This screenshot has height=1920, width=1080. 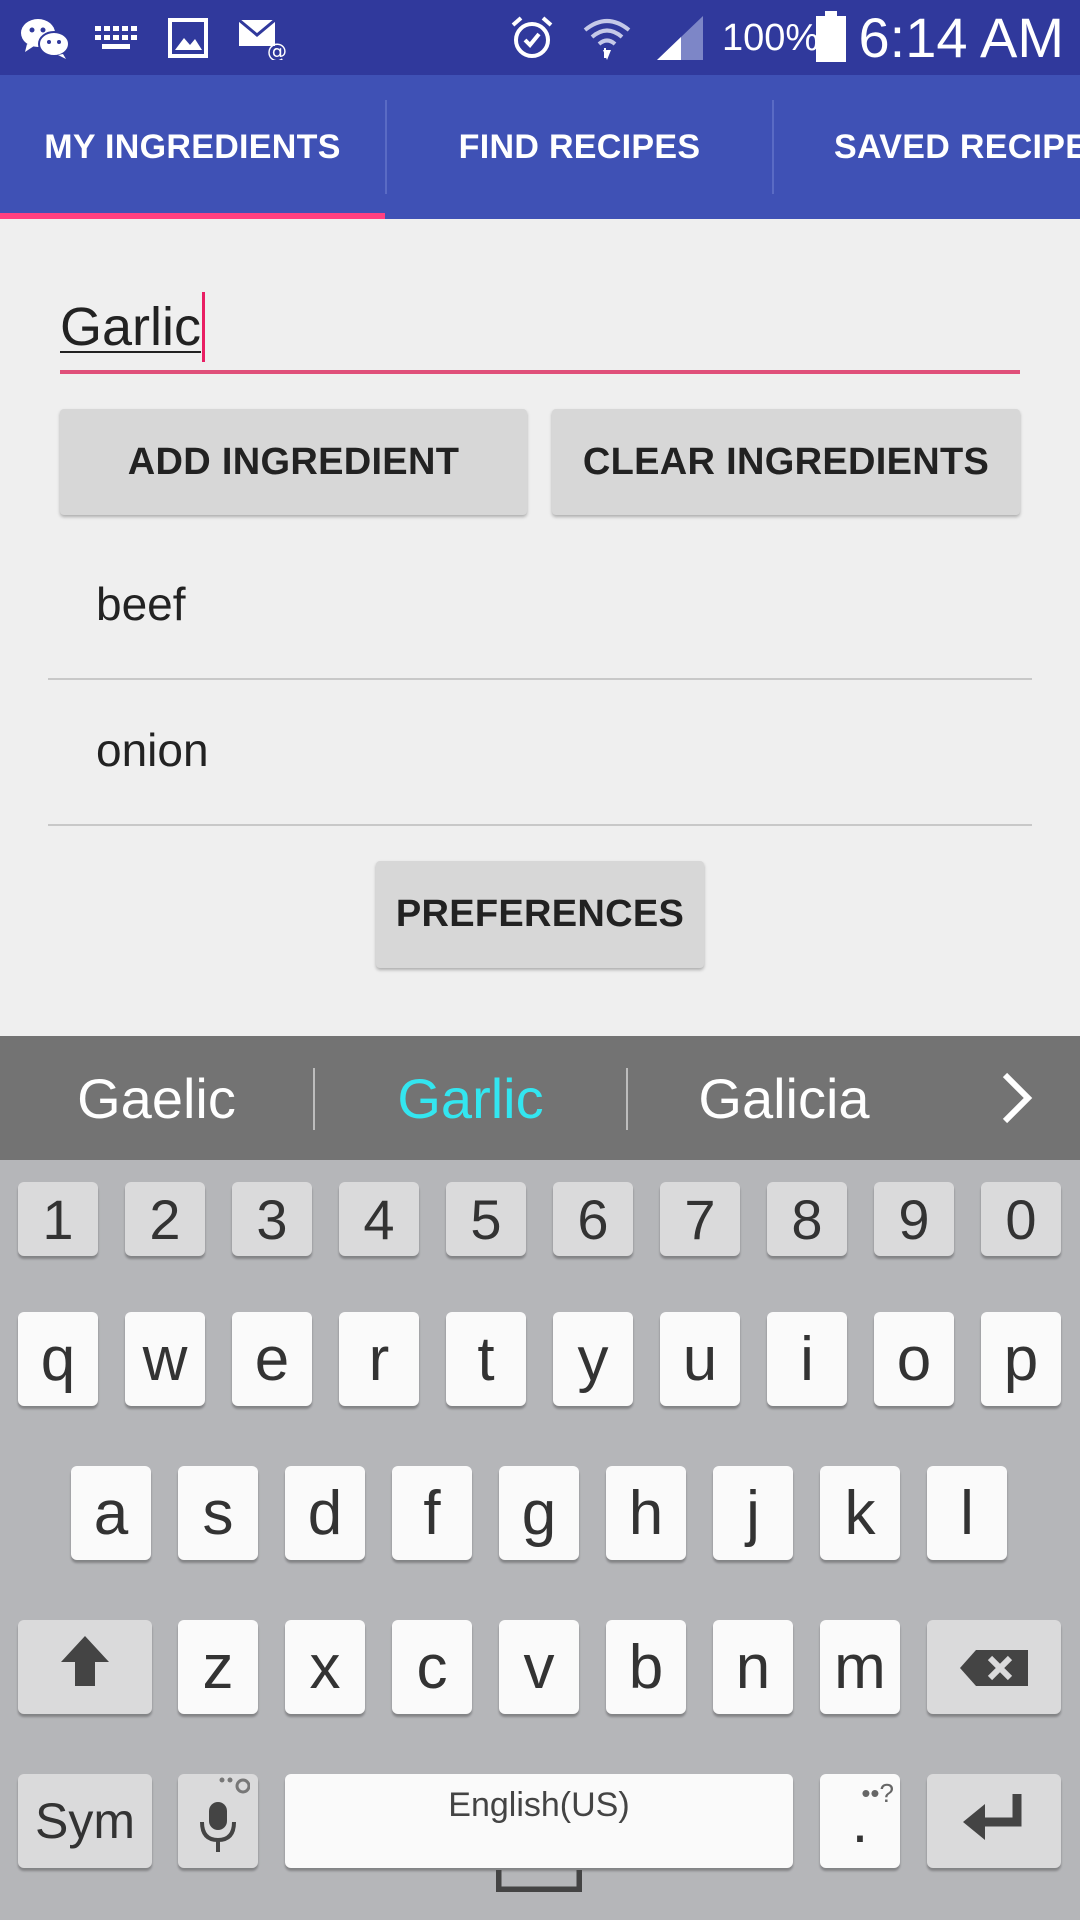 What do you see at coordinates (877, 1793) in the screenshot?
I see `punctuation-hint-icon: ••?` at bounding box center [877, 1793].